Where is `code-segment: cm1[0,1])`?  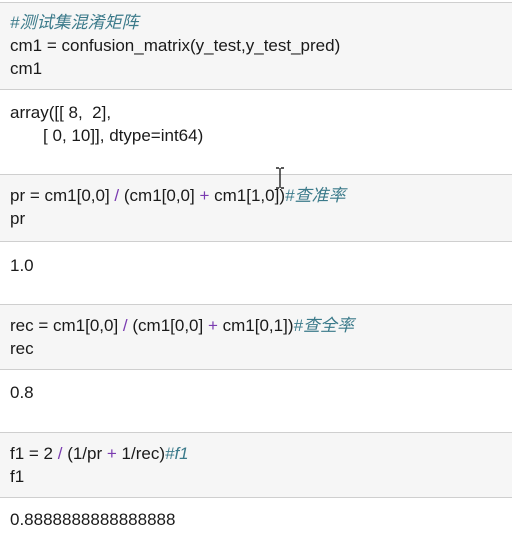 code-segment: cm1[0,1]) is located at coordinates (255, 325).